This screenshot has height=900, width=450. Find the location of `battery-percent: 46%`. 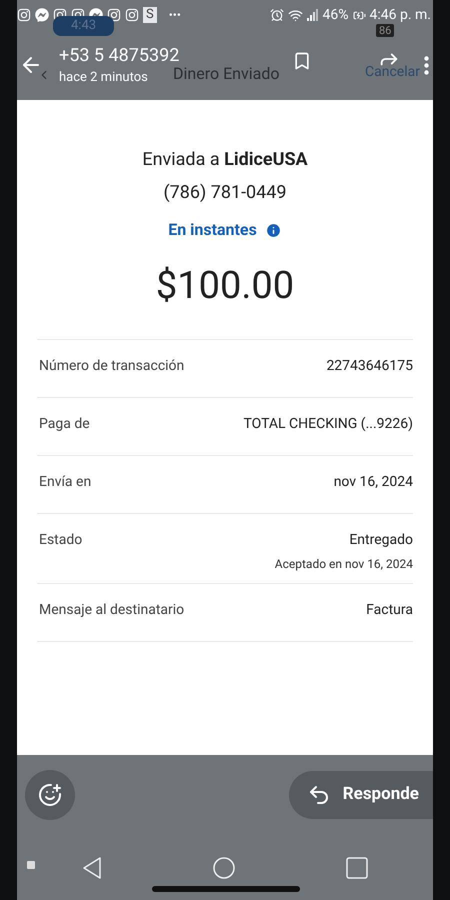

battery-percent: 46% is located at coordinates (335, 15).